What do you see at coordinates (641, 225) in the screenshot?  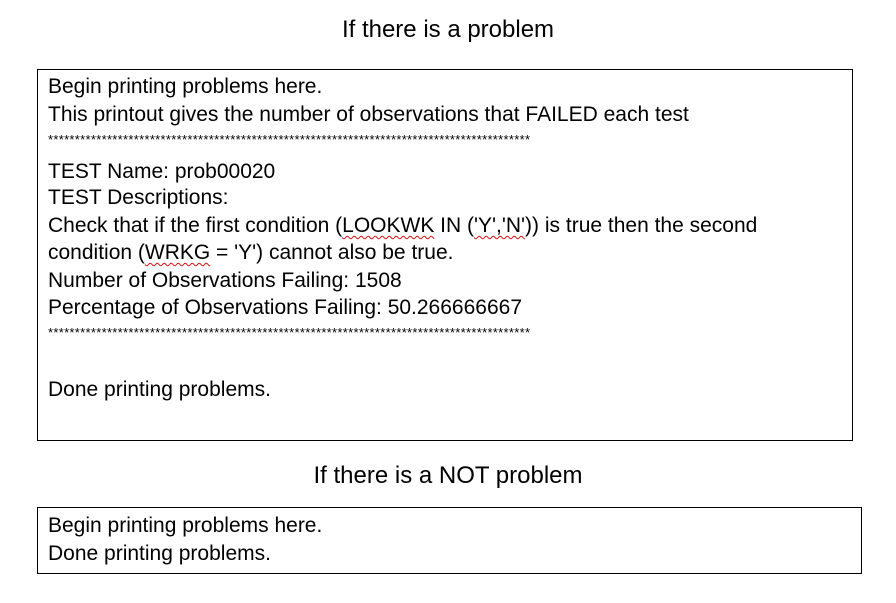 I see `desc-text-e: )) is true then the second` at bounding box center [641, 225].